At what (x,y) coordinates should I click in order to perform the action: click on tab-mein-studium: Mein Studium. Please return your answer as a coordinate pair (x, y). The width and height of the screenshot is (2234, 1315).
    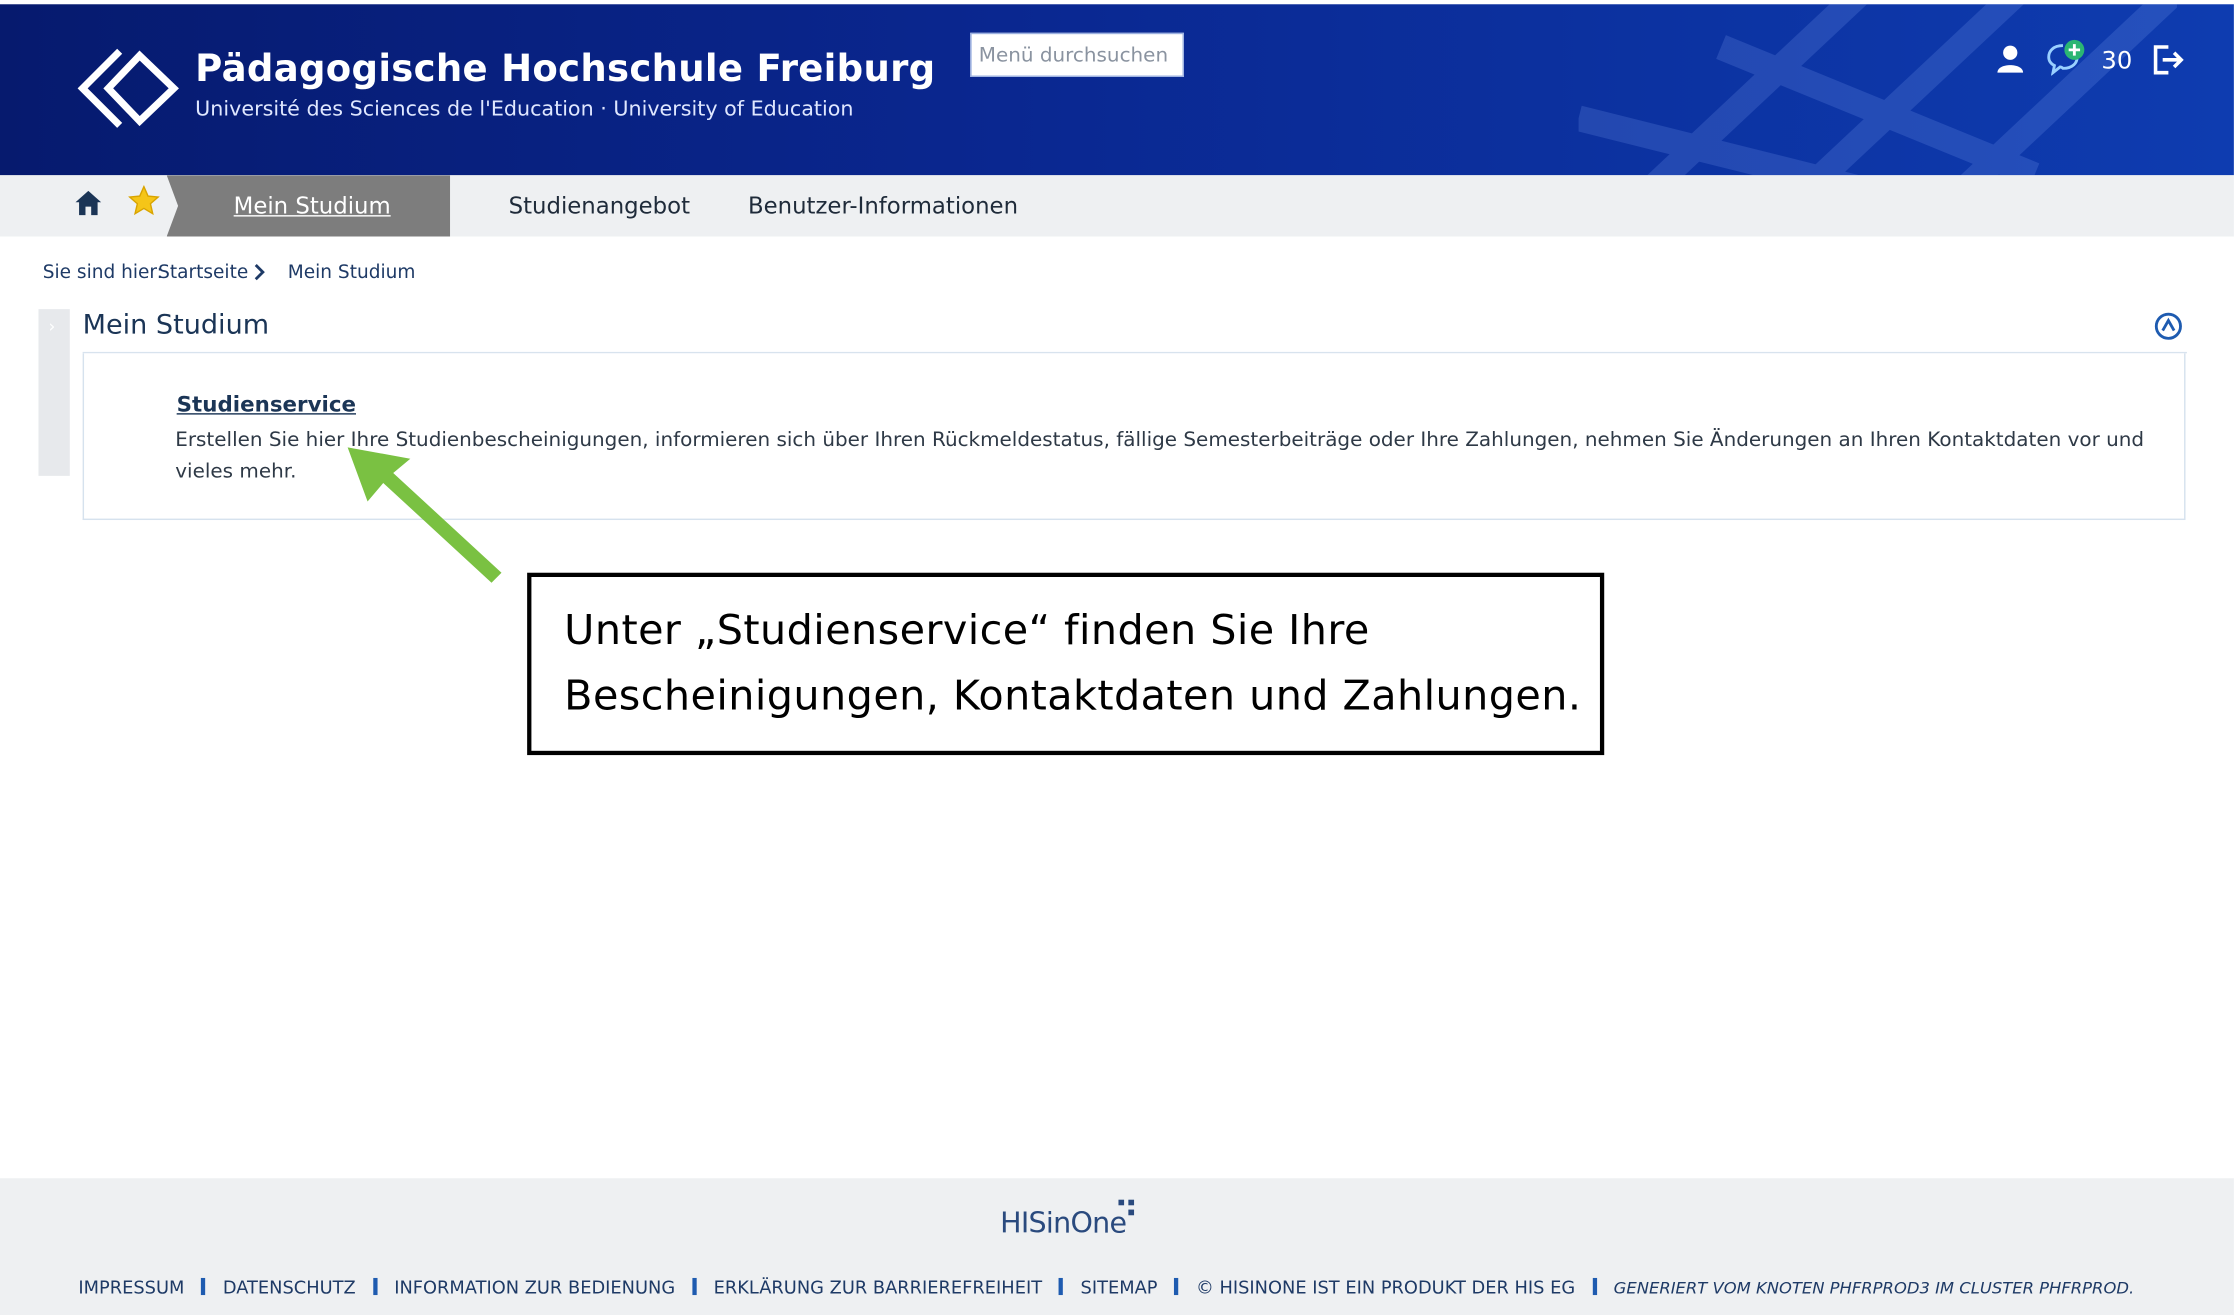
    Looking at the image, I should click on (308, 206).